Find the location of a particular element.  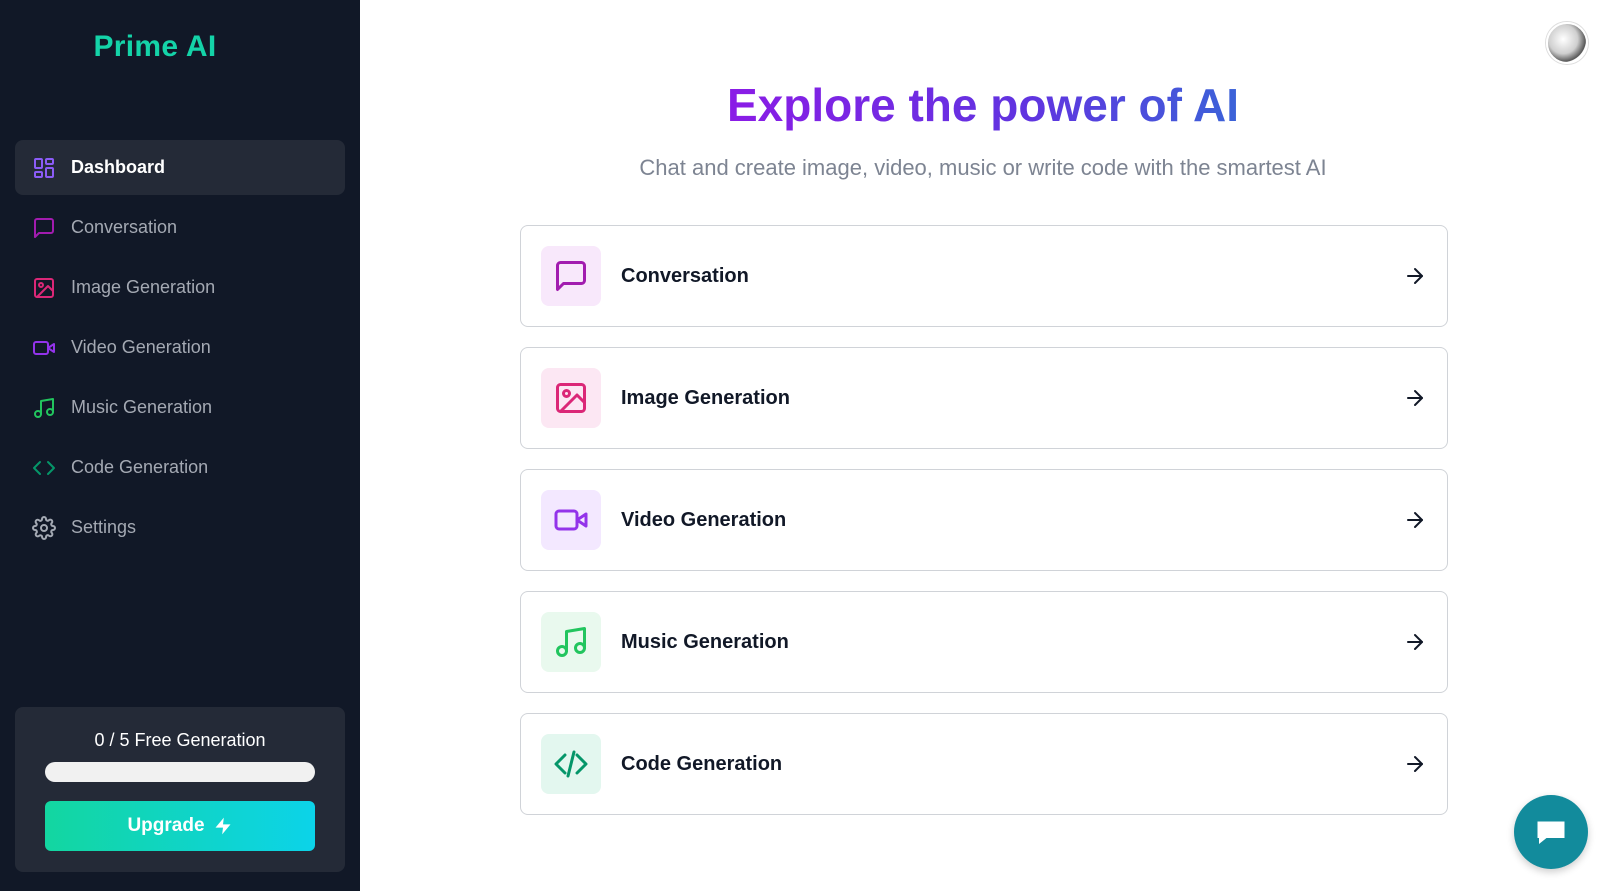

chat-widget-button is located at coordinates (1551, 832).